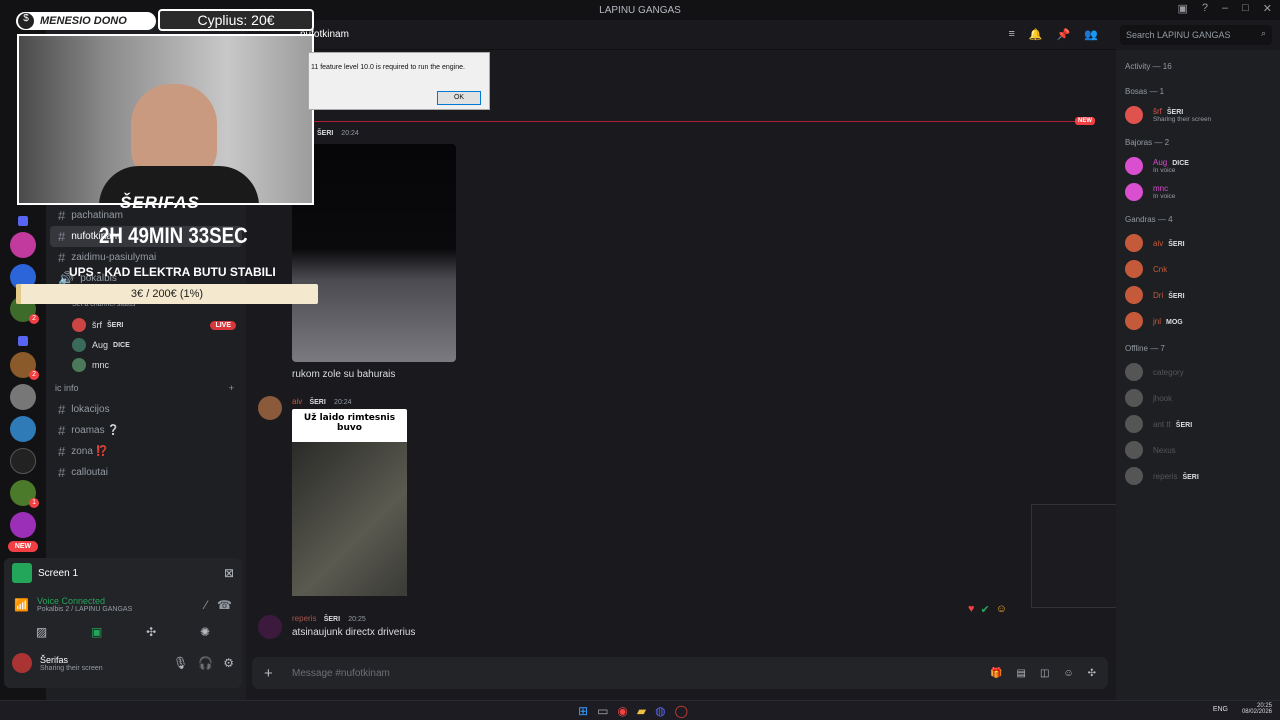 This screenshot has width=1280, height=720. Describe the element at coordinates (231, 388) in the screenshot. I see `add-channel-icon: +` at that location.